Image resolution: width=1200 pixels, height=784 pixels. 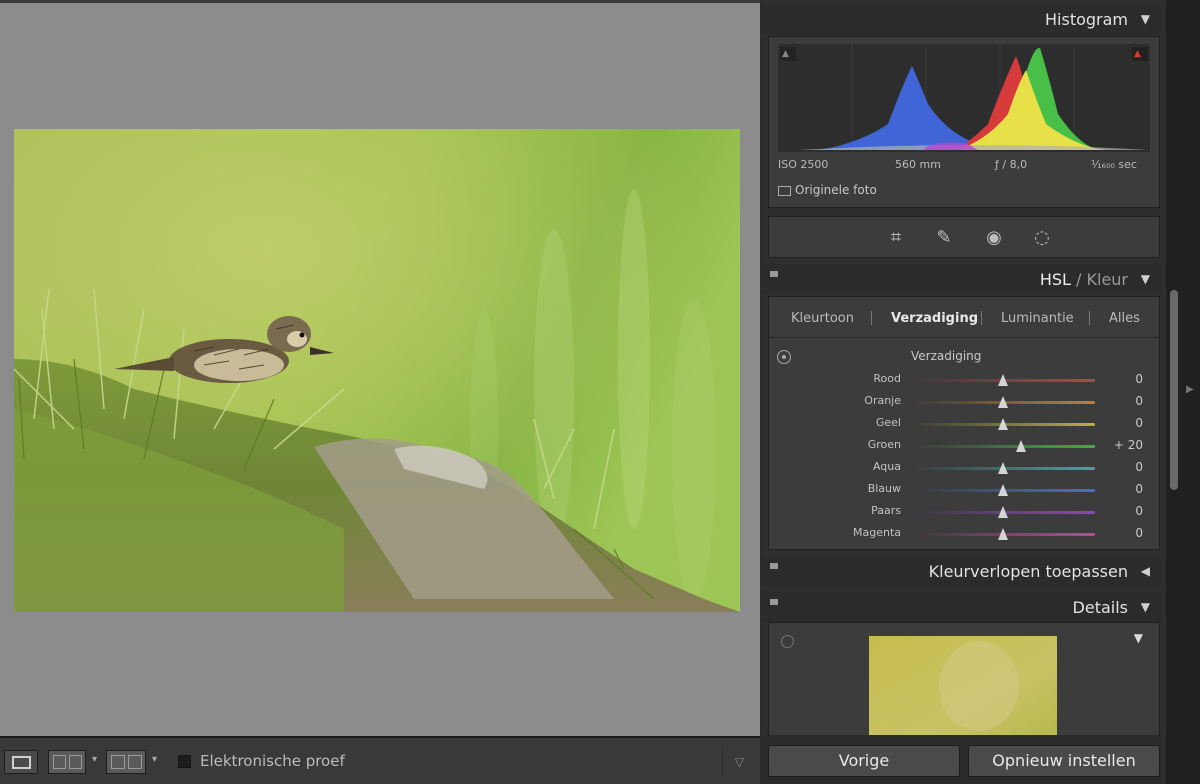 I want to click on detail-zoom-toggle-icon: ▼, so click(x=1138, y=638).